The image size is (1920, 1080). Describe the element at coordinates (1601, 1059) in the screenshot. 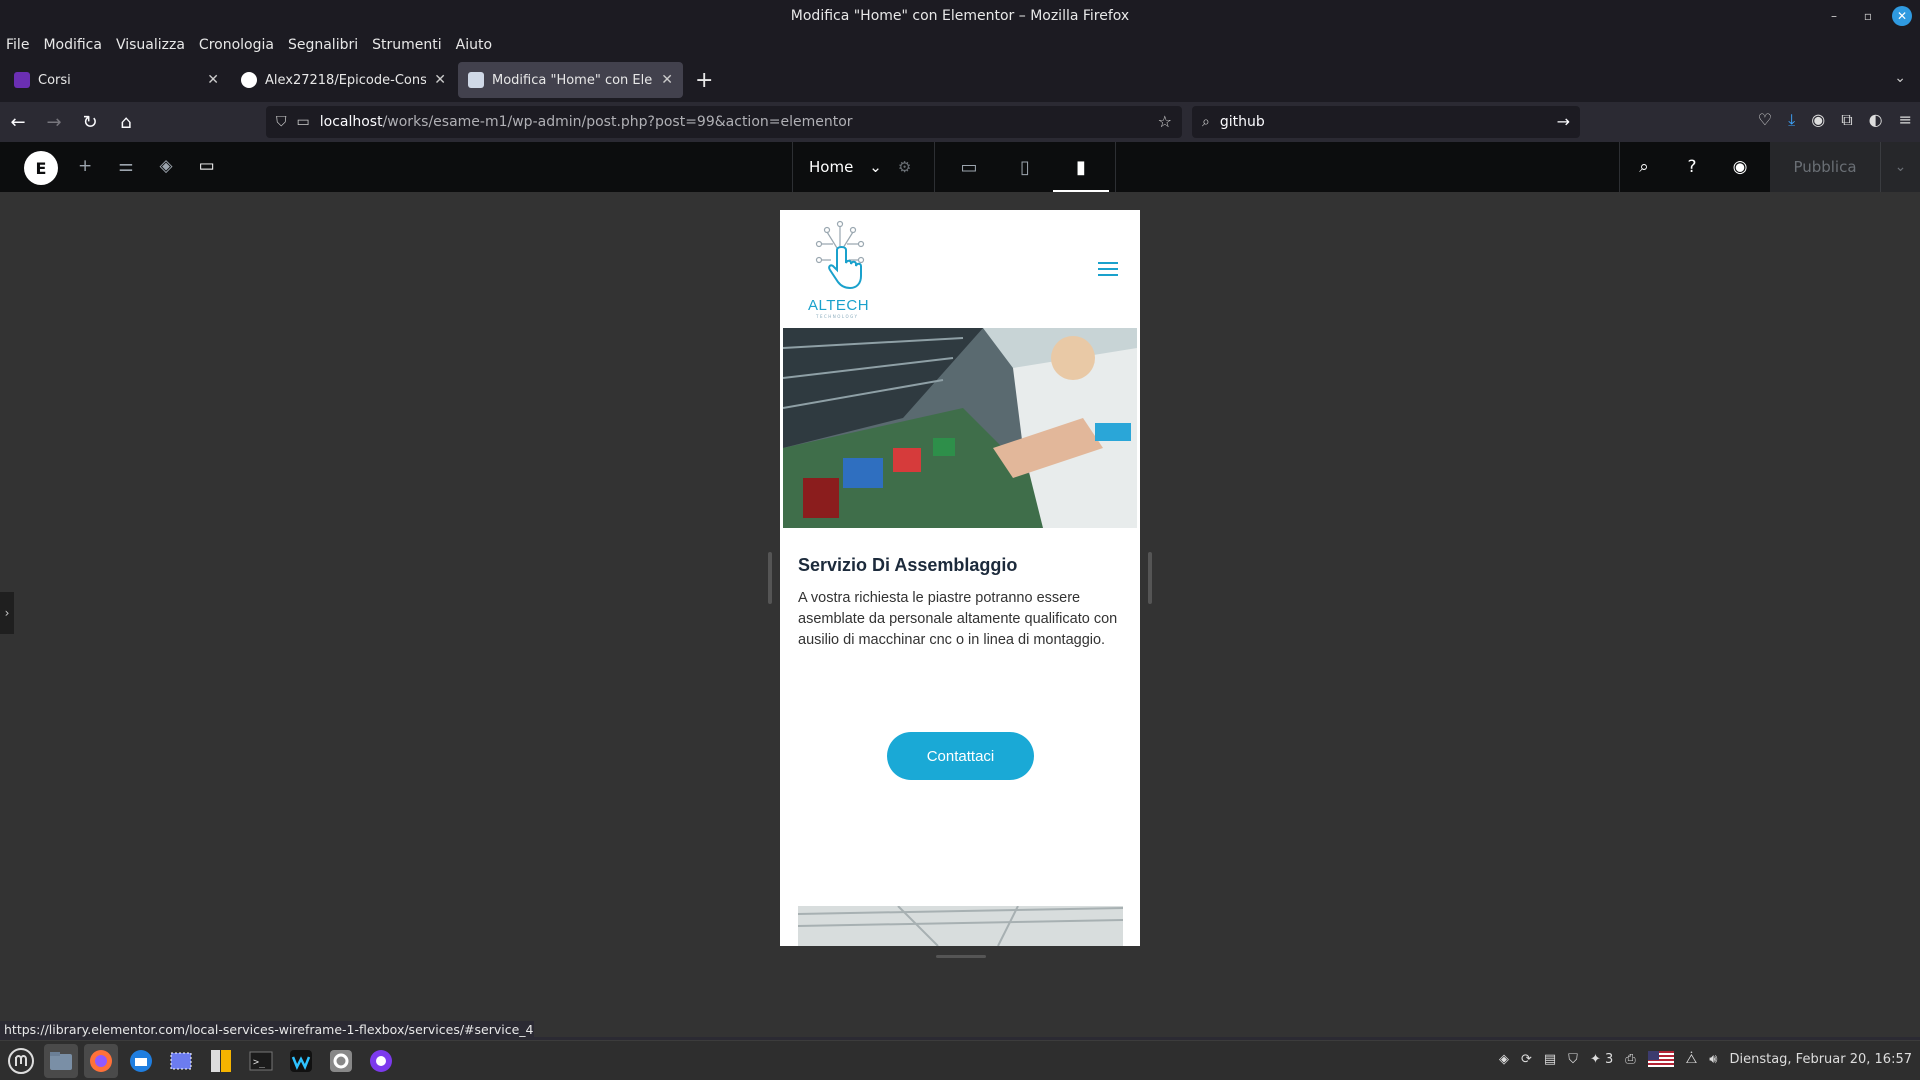

I see `notifications-icon: ✦ 3` at that location.